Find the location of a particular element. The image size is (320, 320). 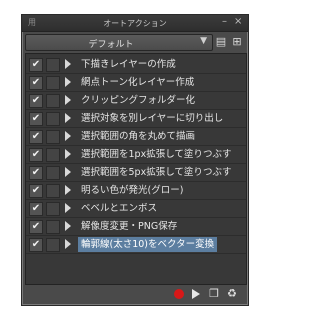

action-label: 選択対象を別レイヤーに切り出し is located at coordinates (152, 118).